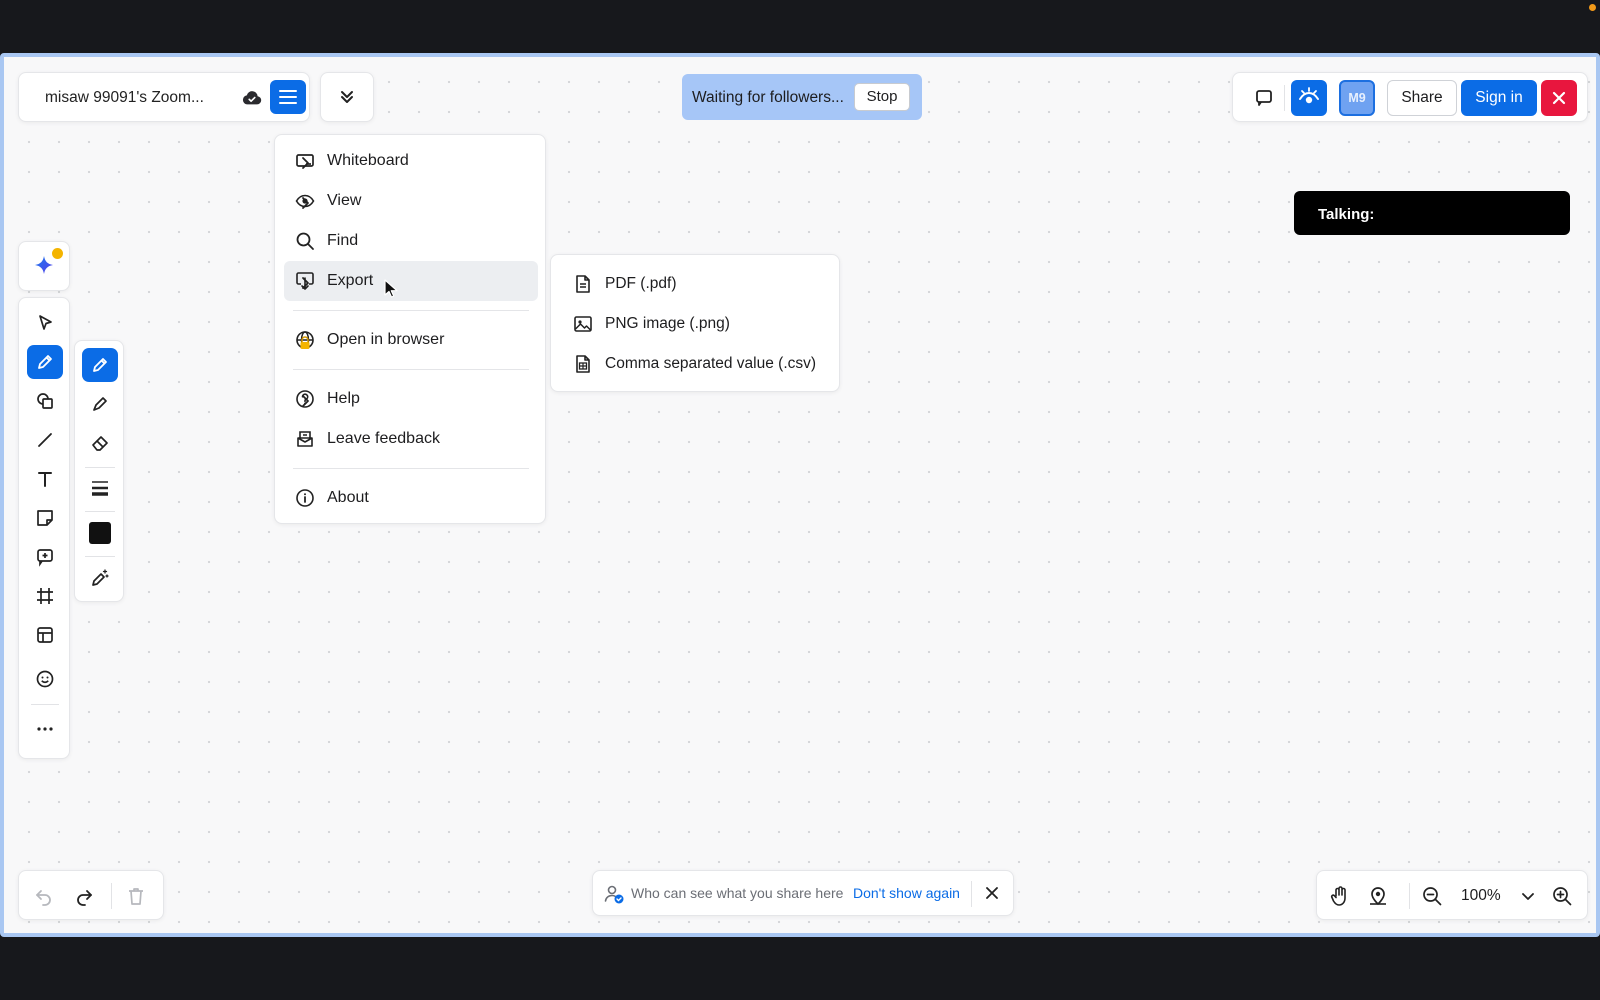 The height and width of the screenshot is (1000, 1600). I want to click on dismiss-notice-button, so click(992, 893).